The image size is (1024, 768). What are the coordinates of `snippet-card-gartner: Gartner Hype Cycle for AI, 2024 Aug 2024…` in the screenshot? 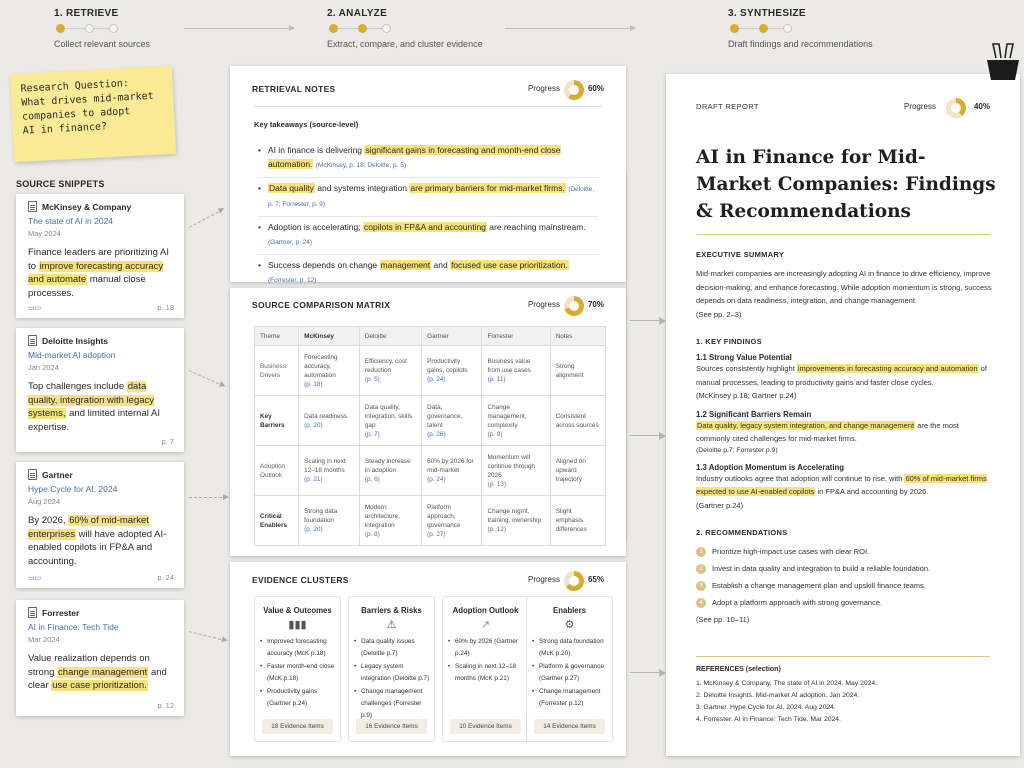 It's located at (100, 525).